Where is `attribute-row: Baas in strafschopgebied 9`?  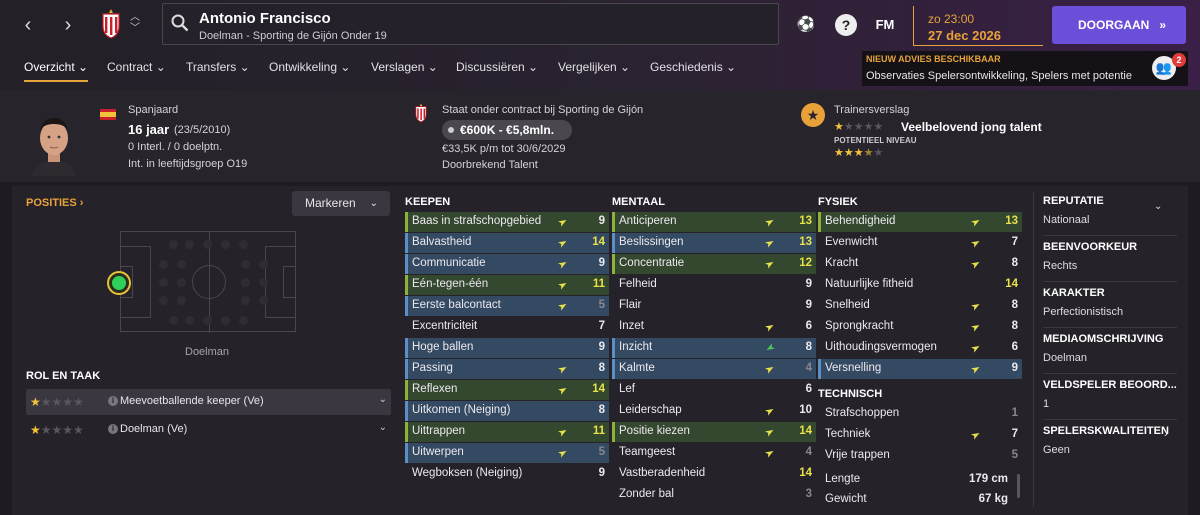
attribute-row: Baas in strafschopgebied 9 is located at coordinates (507, 222).